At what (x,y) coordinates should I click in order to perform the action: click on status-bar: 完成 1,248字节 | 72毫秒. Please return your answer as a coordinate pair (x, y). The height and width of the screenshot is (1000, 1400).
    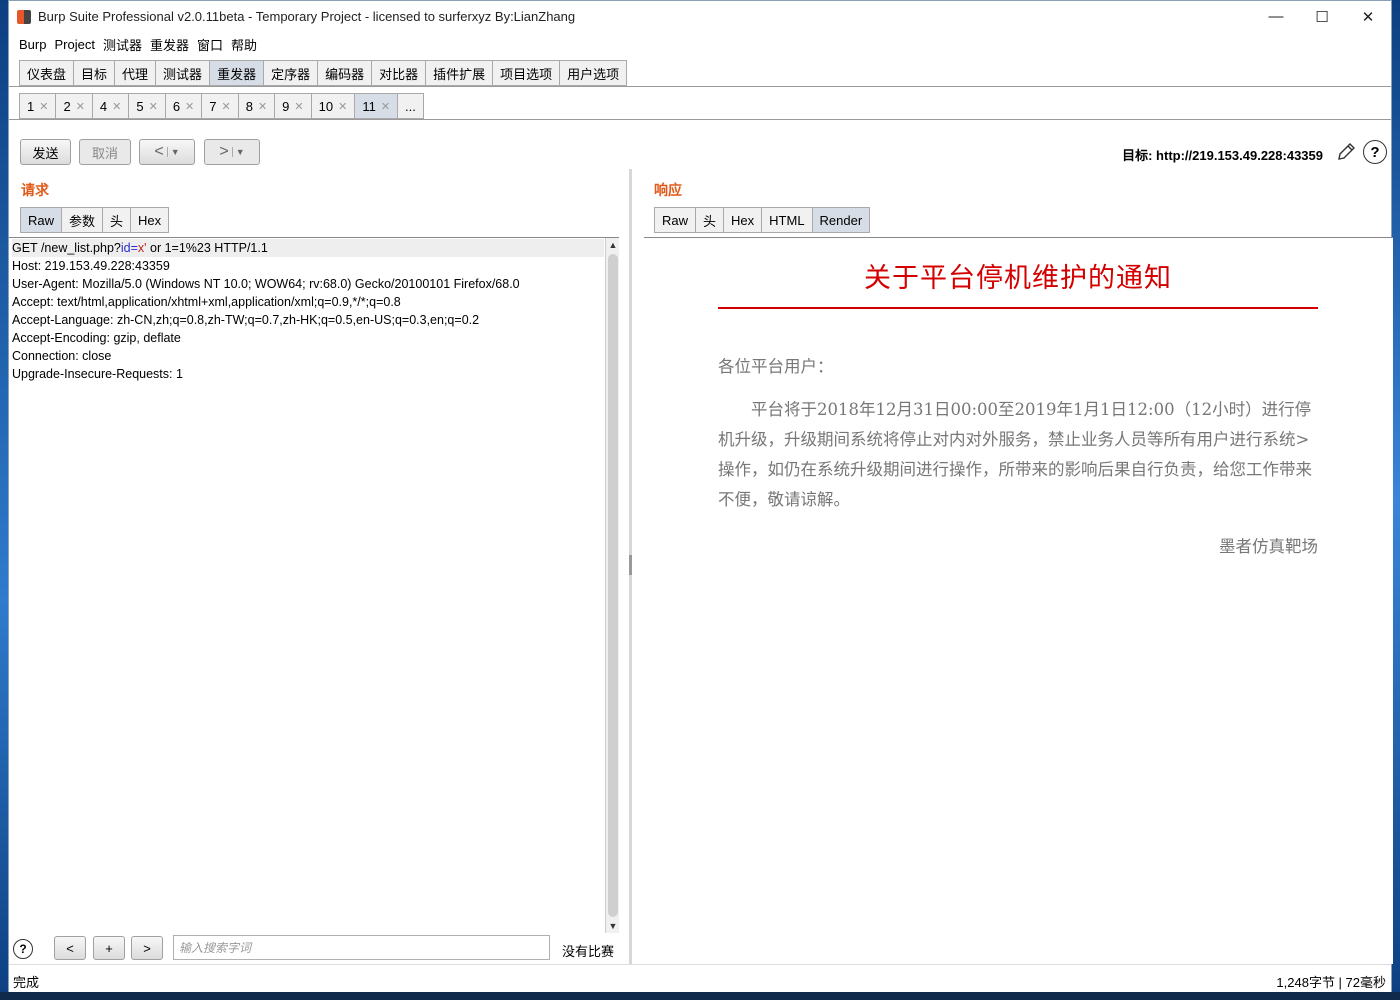
    Looking at the image, I should click on (700, 978).